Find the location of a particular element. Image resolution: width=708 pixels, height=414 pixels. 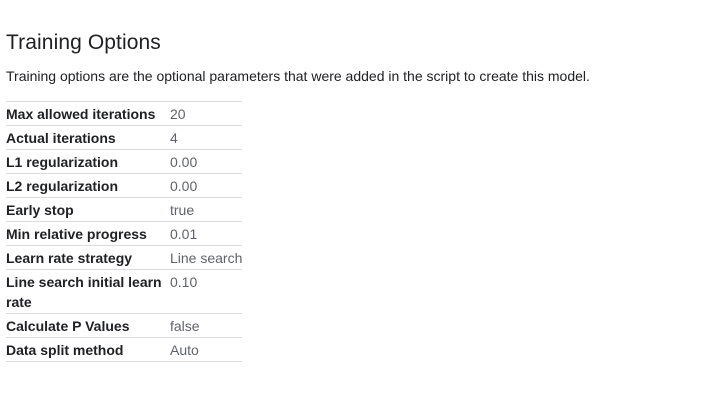

option-value: false is located at coordinates (185, 326).